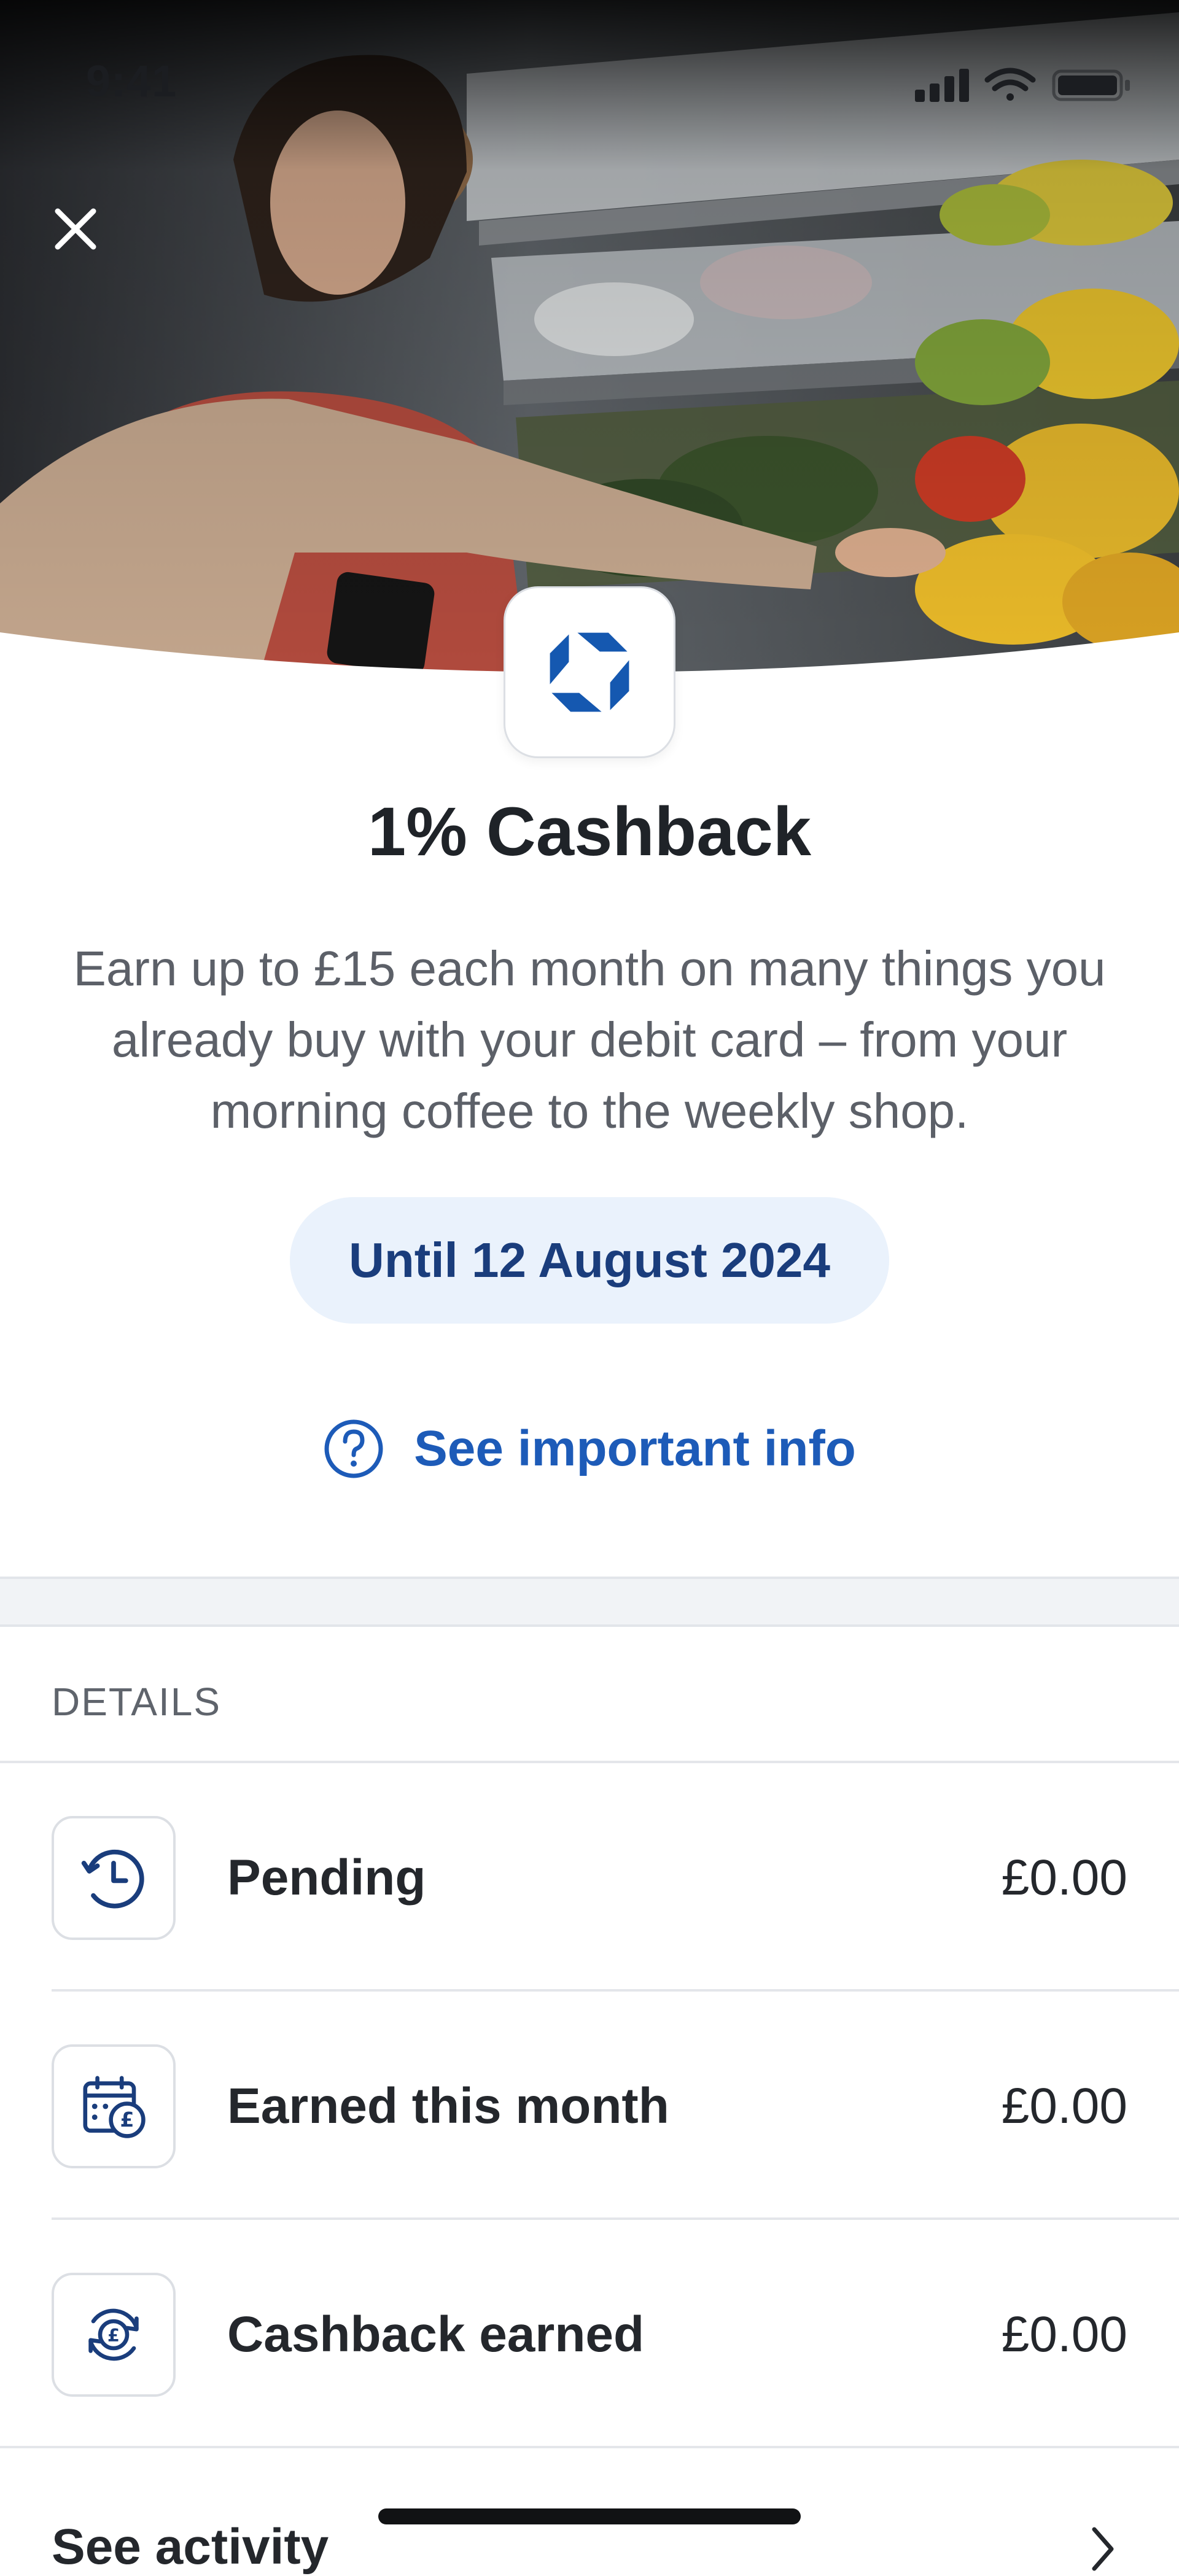 Image resolution: width=1179 pixels, height=2576 pixels. What do you see at coordinates (190, 2547) in the screenshot?
I see `see-activity-label: See activity` at bounding box center [190, 2547].